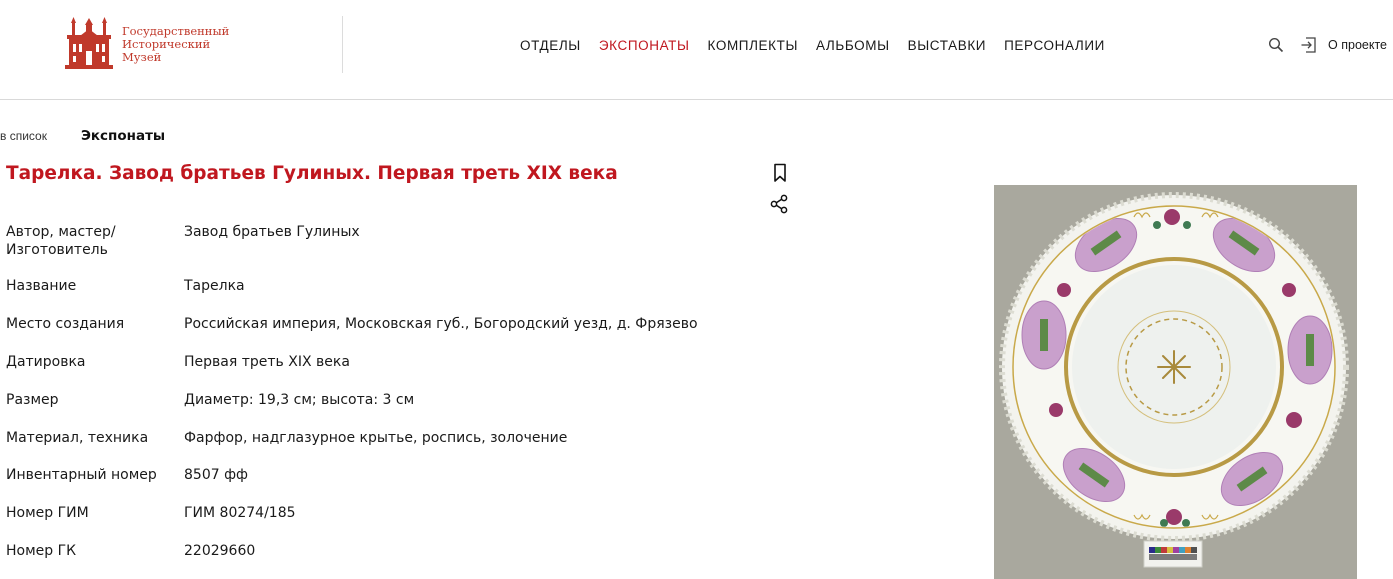 This screenshot has height=579, width=1393. Describe the element at coordinates (780, 188) in the screenshot. I see `item-actions` at that location.